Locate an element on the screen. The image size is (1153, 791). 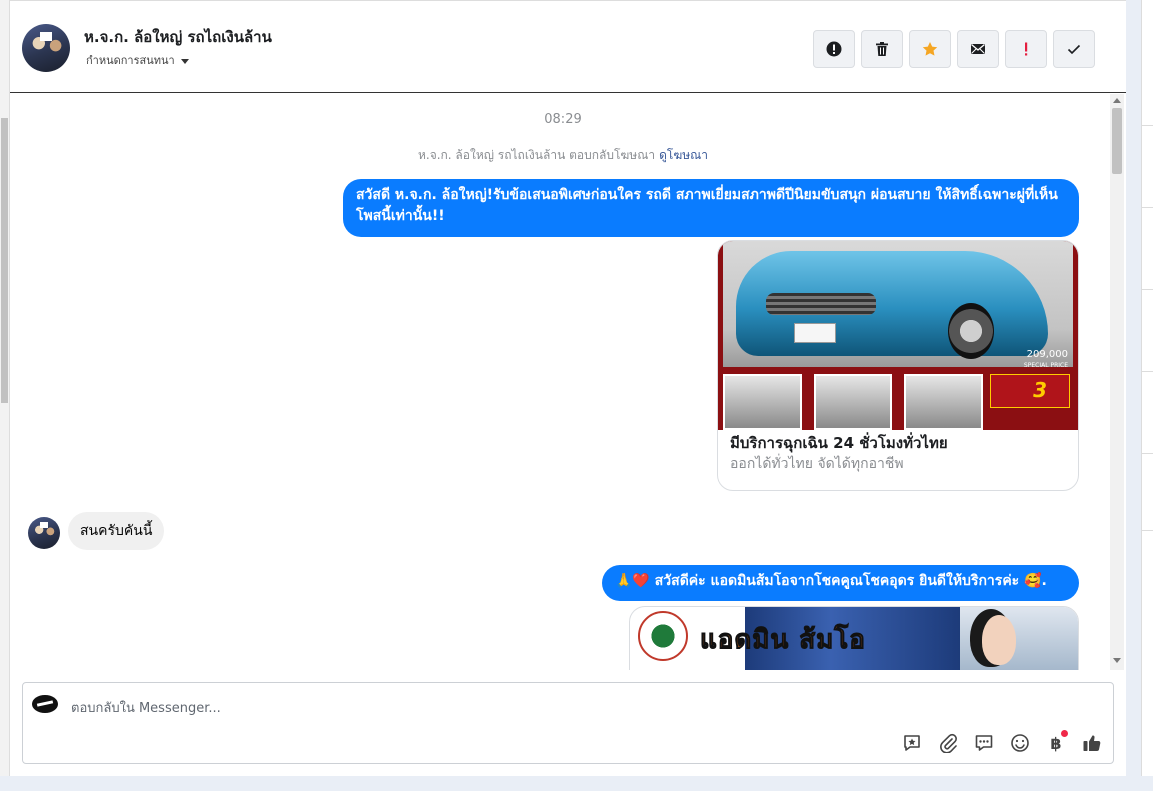
trash-icon is located at coordinates (882, 49).